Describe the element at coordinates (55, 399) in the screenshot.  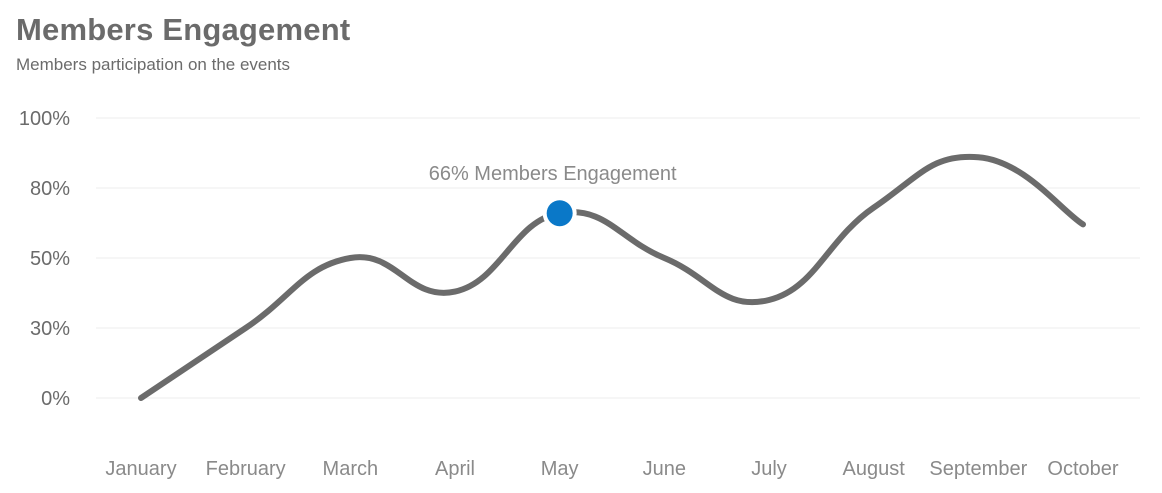
I see `y-tick-label: 0%` at that location.